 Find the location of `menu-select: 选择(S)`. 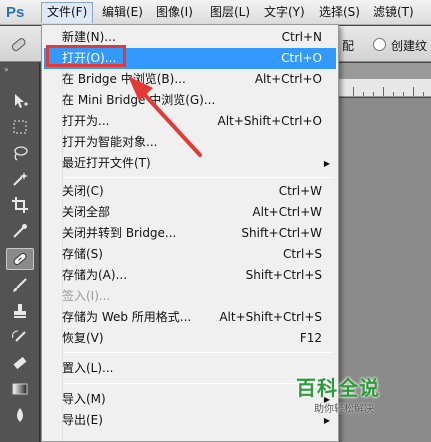

menu-select: 选择(S) is located at coordinates (339, 12).